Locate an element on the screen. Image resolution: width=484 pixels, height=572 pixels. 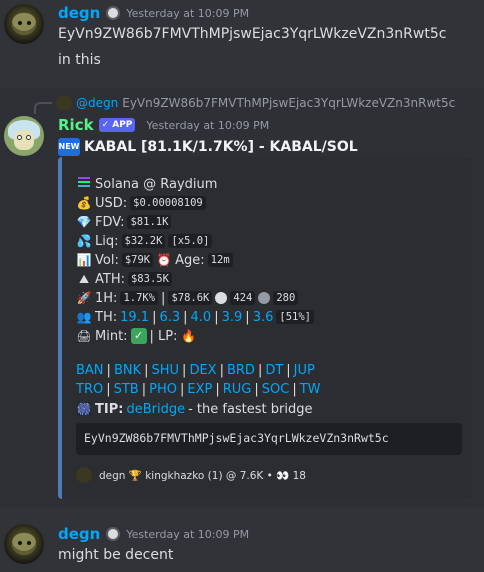
tip-link: deBridge is located at coordinates (155, 409).